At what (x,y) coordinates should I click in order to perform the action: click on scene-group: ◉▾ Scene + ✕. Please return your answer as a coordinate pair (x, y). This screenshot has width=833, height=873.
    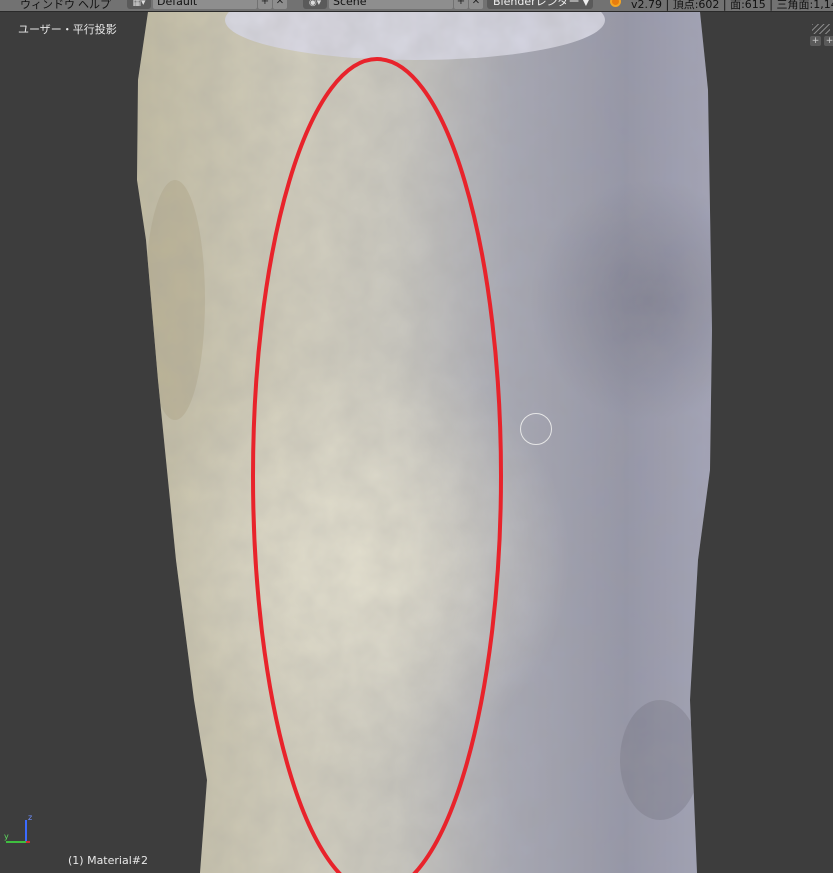
    Looking at the image, I should click on (393, 4).